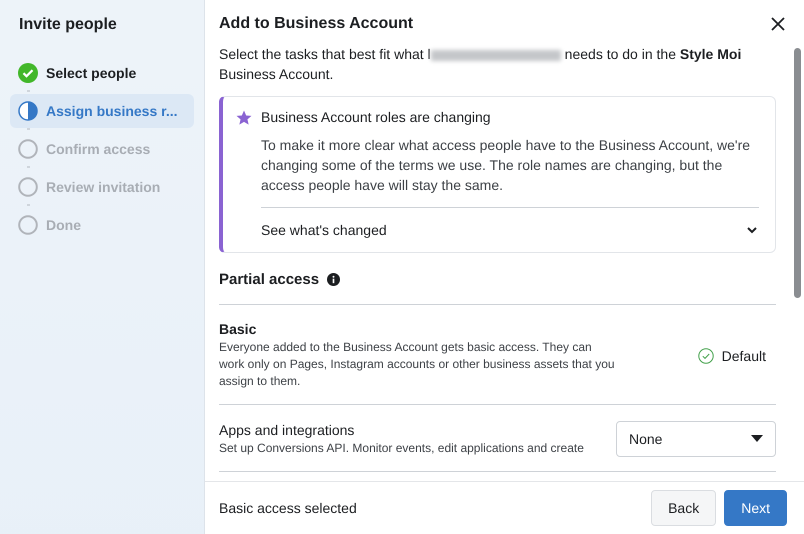 This screenshot has width=804, height=534. What do you see at coordinates (376, 117) in the screenshot?
I see `notice-title: Business Account roles are changing` at bounding box center [376, 117].